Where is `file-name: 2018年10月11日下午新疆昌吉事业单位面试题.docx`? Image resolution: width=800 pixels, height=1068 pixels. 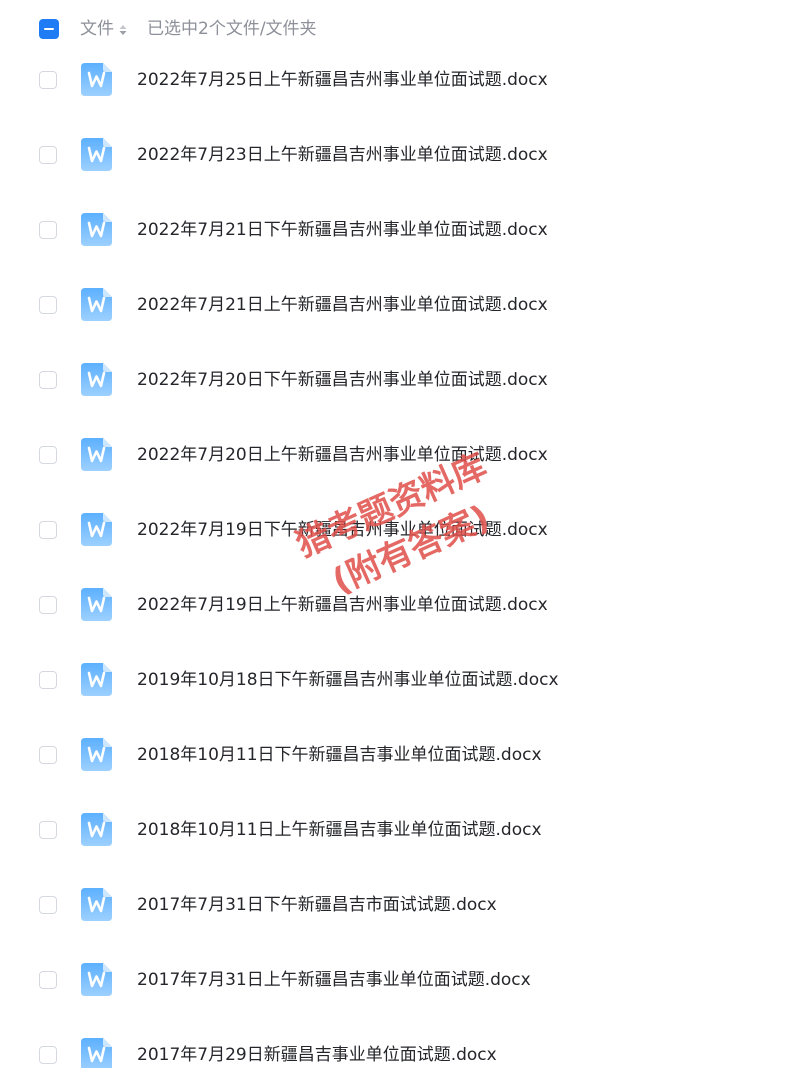
file-name: 2018年10月11日下午新疆昌吉事业单位面试题.docx is located at coordinates (339, 755).